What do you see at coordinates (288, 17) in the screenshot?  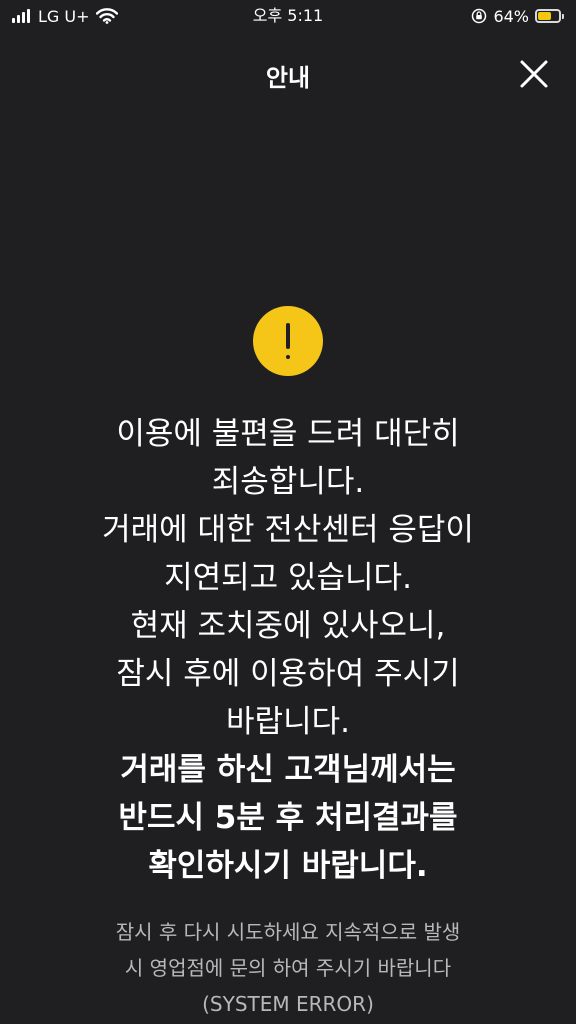 I see `status-bar: LG U+ 오후 5:11 64%` at bounding box center [288, 17].